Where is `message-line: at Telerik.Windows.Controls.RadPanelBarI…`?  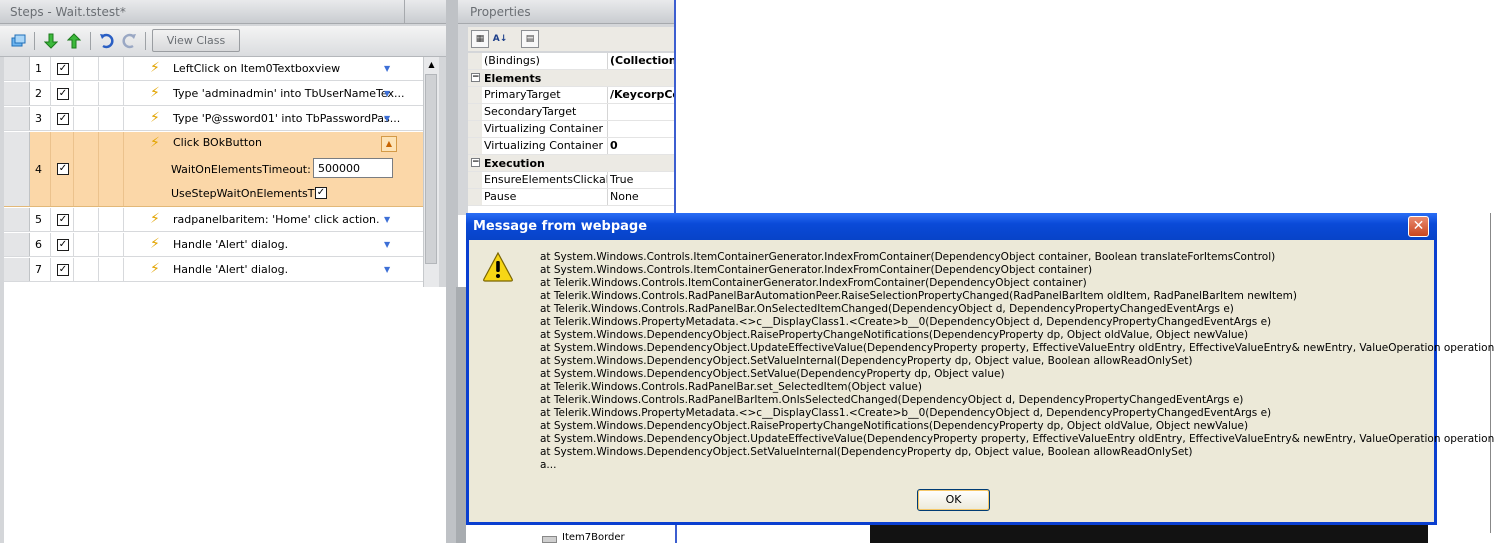 message-line: at Telerik.Windows.Controls.RadPanelBarI… is located at coordinates (892, 400).